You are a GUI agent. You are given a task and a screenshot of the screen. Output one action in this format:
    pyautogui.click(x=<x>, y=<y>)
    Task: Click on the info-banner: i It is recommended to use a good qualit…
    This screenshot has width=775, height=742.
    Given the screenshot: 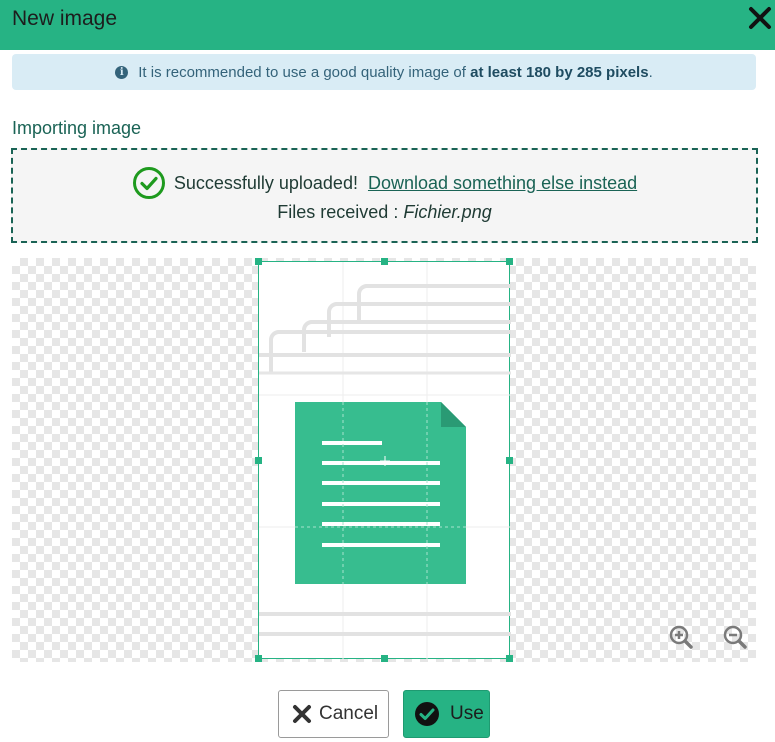 What is the action you would take?
    pyautogui.click(x=384, y=72)
    